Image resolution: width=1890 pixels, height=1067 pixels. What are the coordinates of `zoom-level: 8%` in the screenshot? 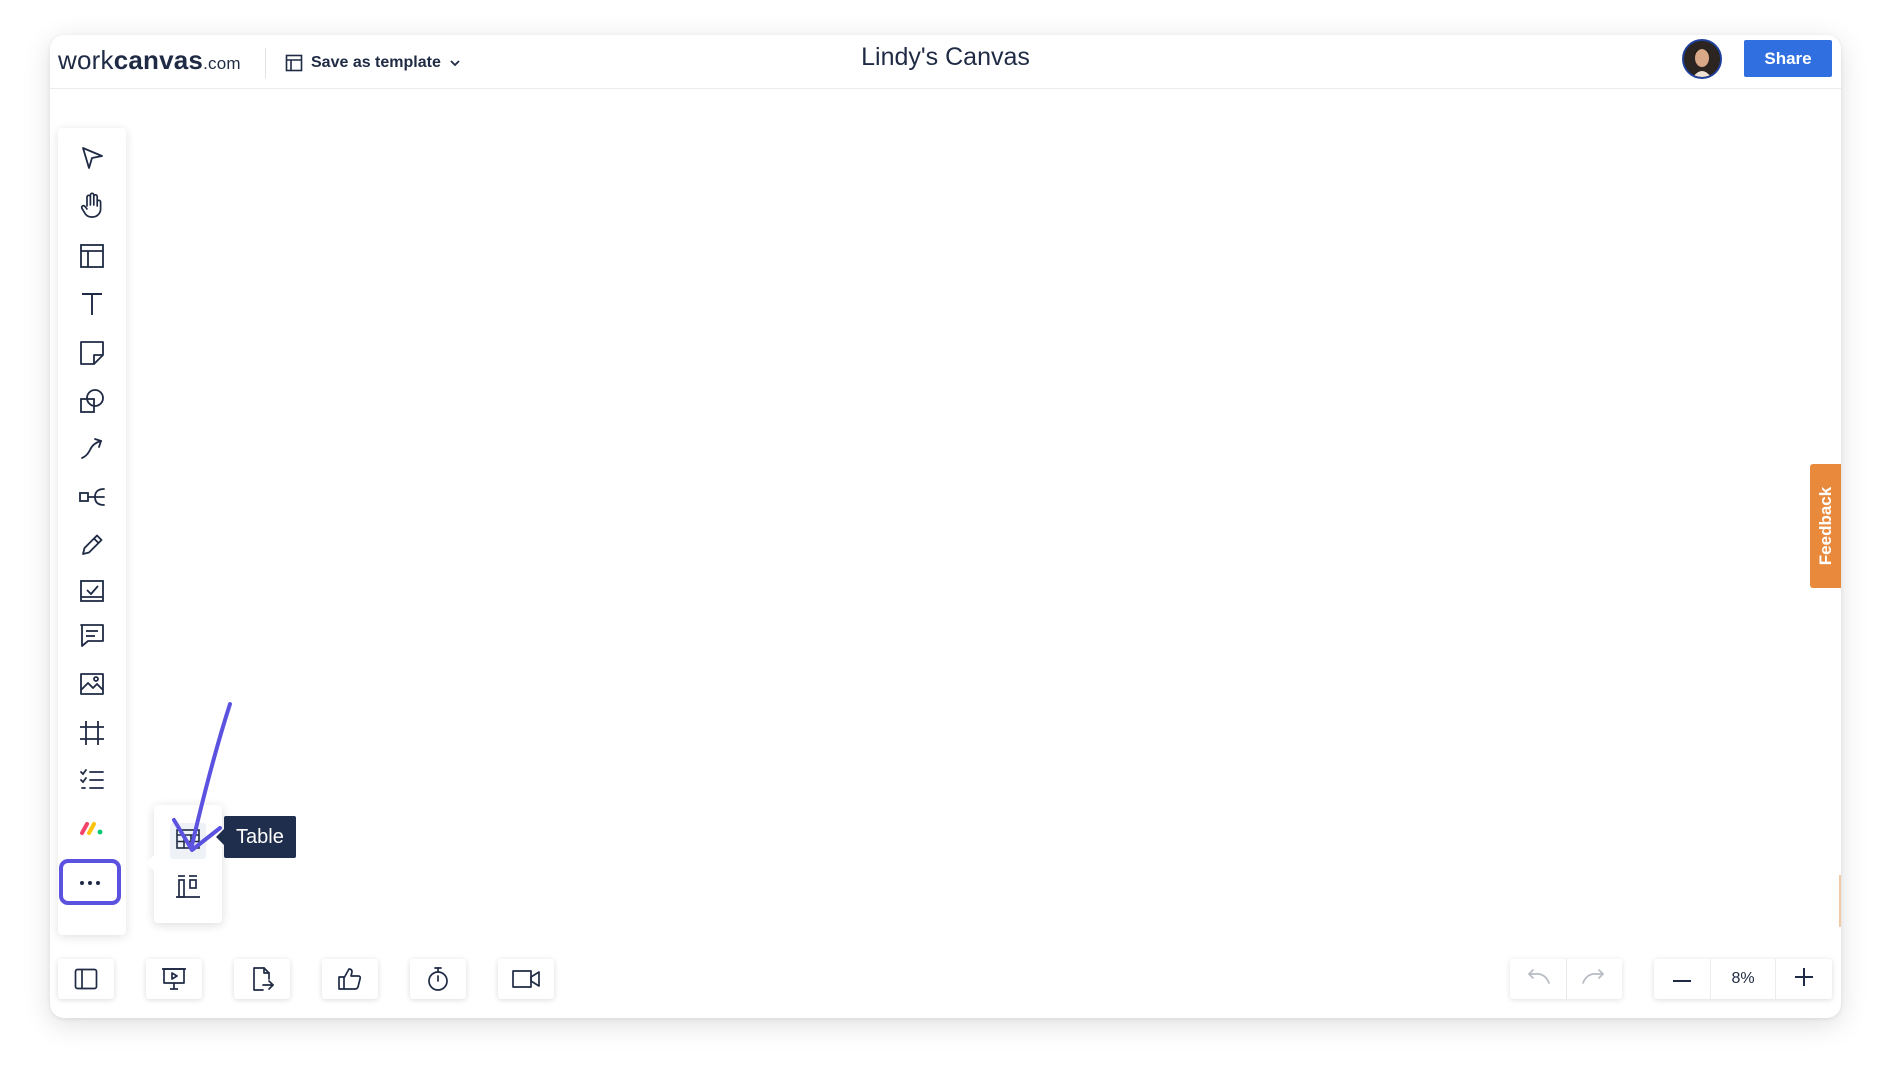 It's located at (1743, 979).